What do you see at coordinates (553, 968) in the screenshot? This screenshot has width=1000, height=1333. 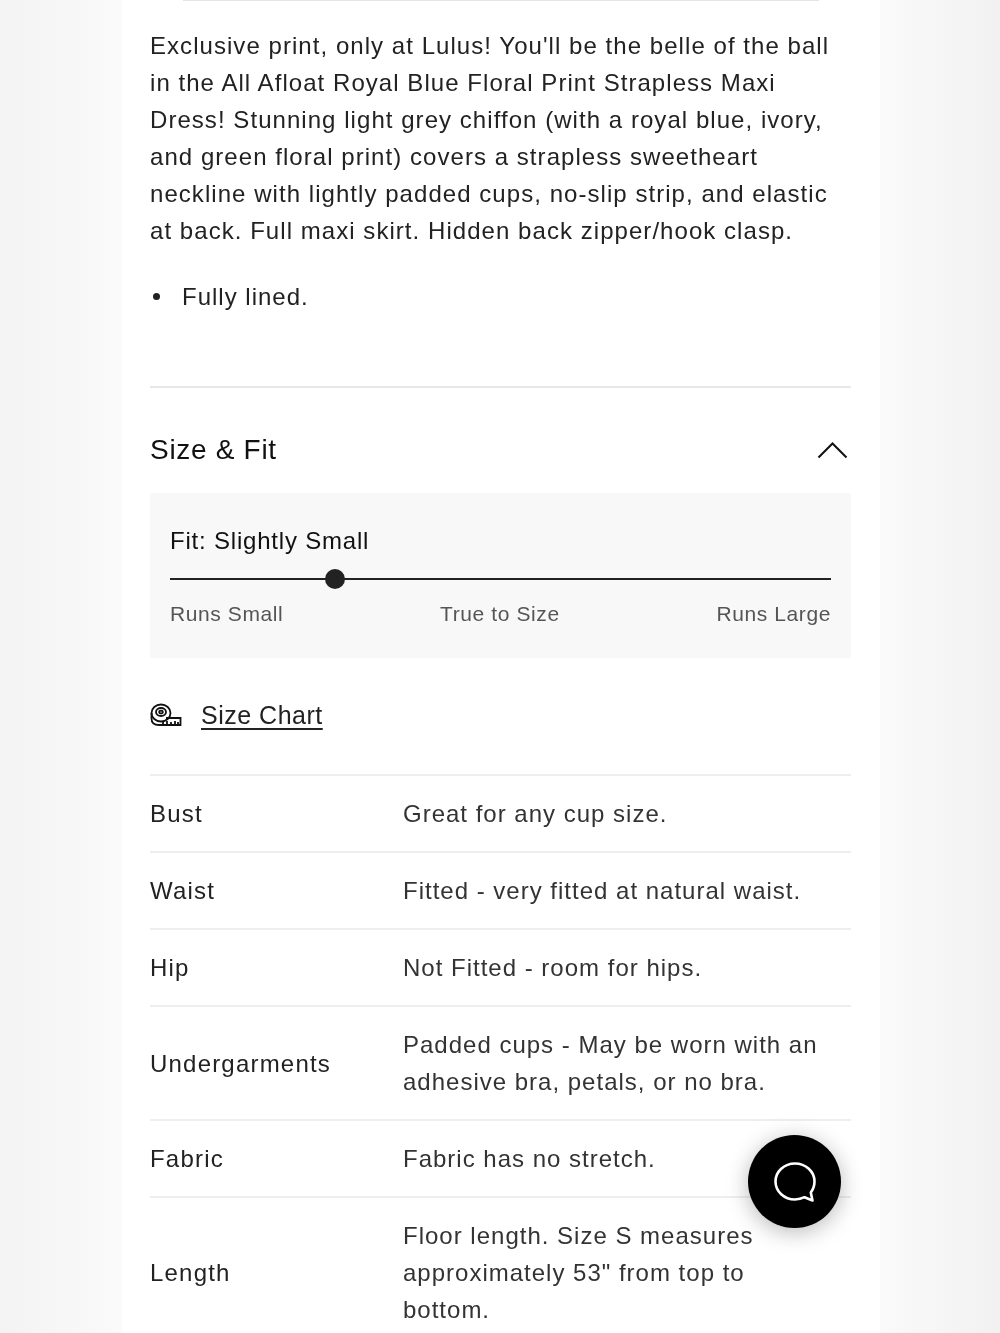 I see `attribute-value: Not Fitted - room for hips.` at bounding box center [553, 968].